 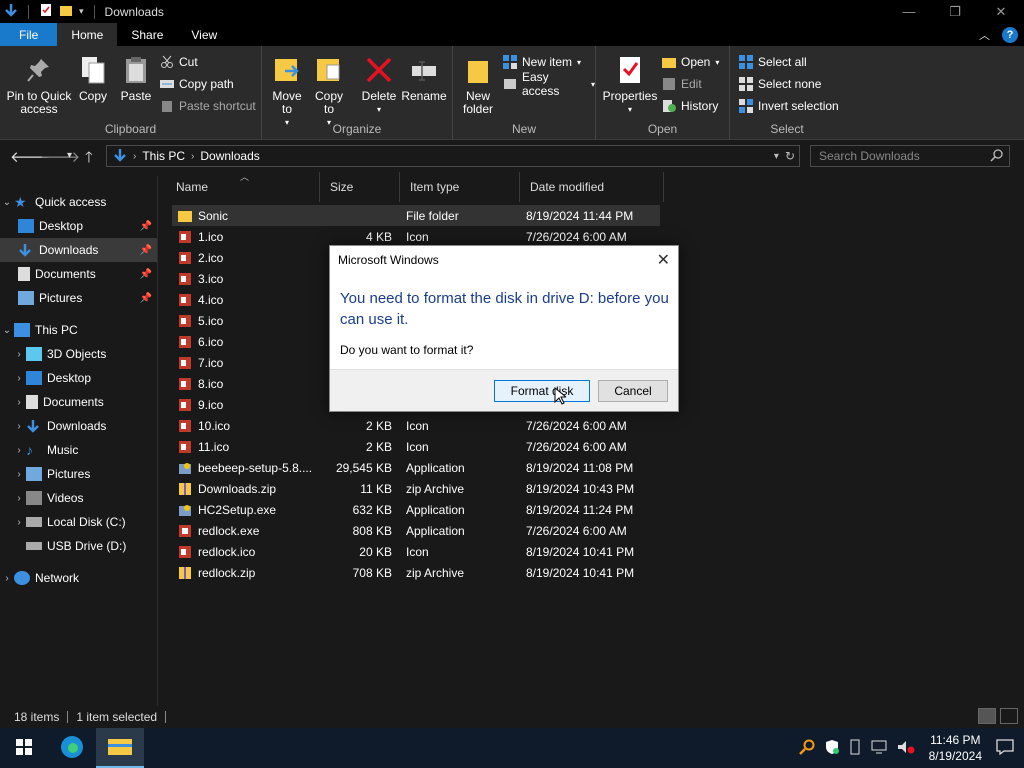 What do you see at coordinates (663, 260) in the screenshot?
I see `dialog-close-icon: ✕` at bounding box center [663, 260].